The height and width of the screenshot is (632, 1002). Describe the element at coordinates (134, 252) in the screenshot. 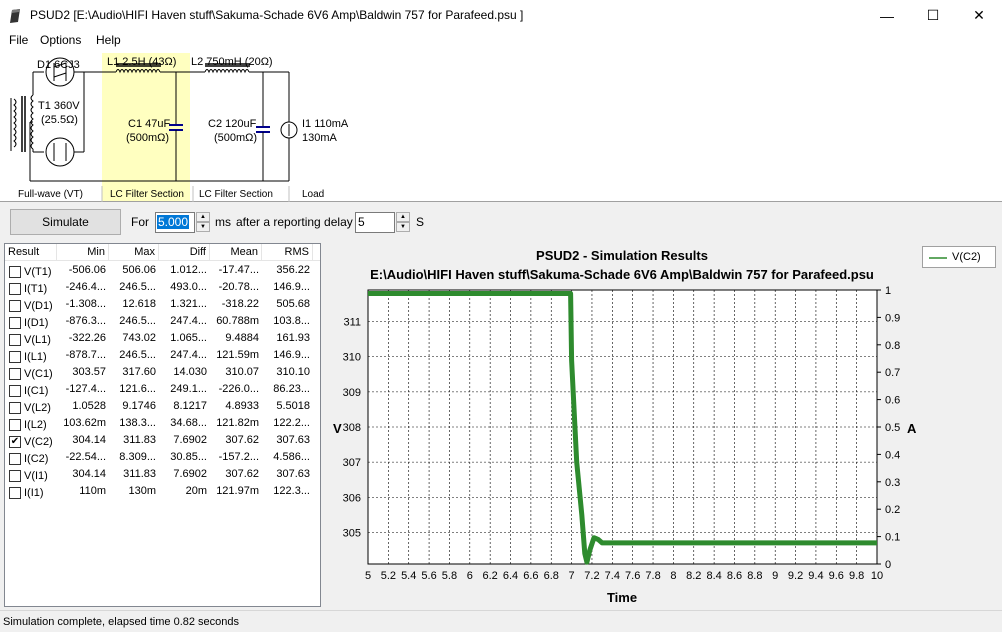

I see `column-header-max: Max` at that location.